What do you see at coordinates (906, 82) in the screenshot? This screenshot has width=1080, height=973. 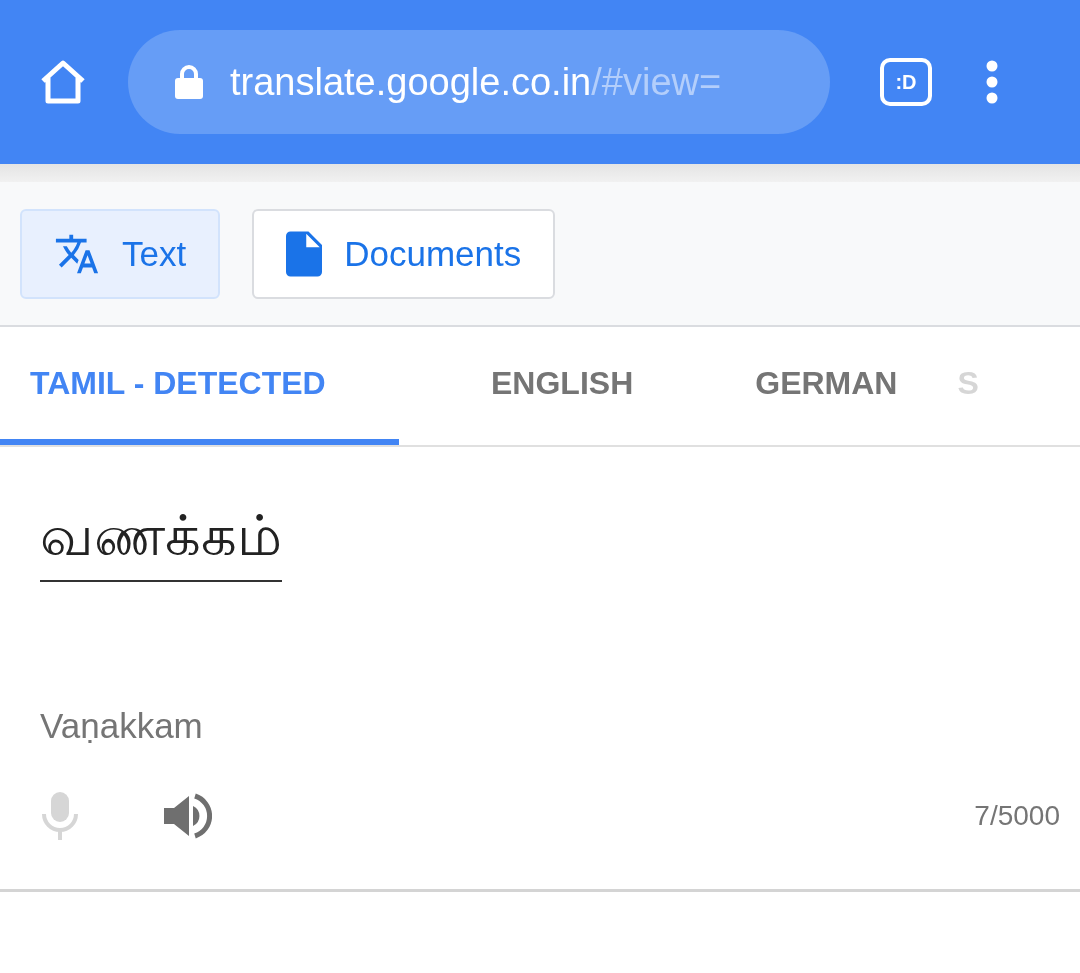 I see `tab-switcher-button: :D` at bounding box center [906, 82].